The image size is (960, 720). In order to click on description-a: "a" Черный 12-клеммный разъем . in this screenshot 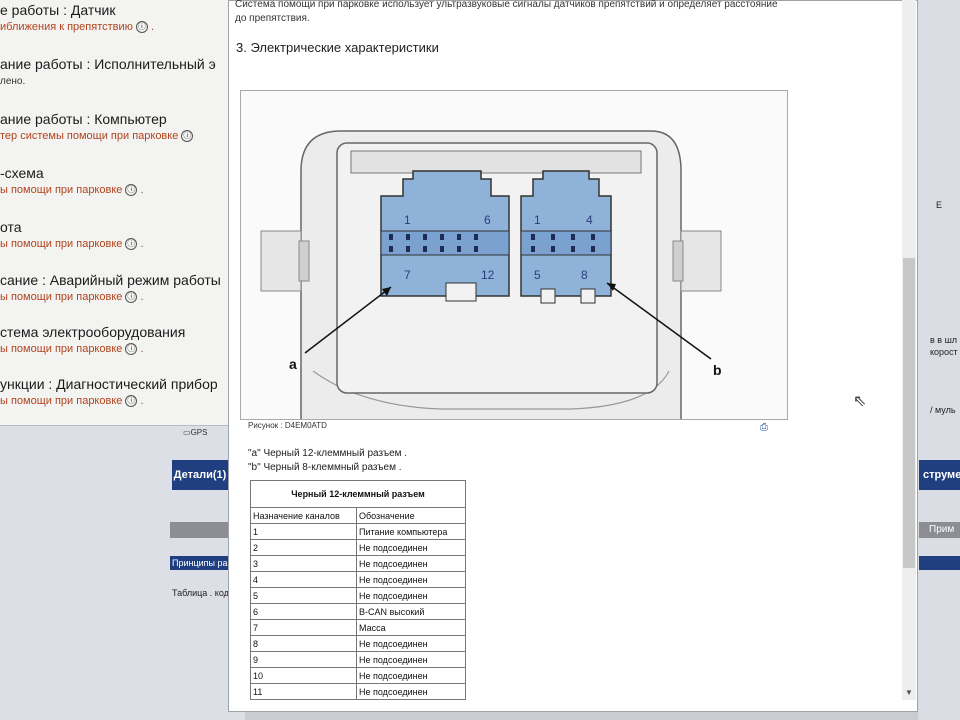, I will do `click(328, 453)`.